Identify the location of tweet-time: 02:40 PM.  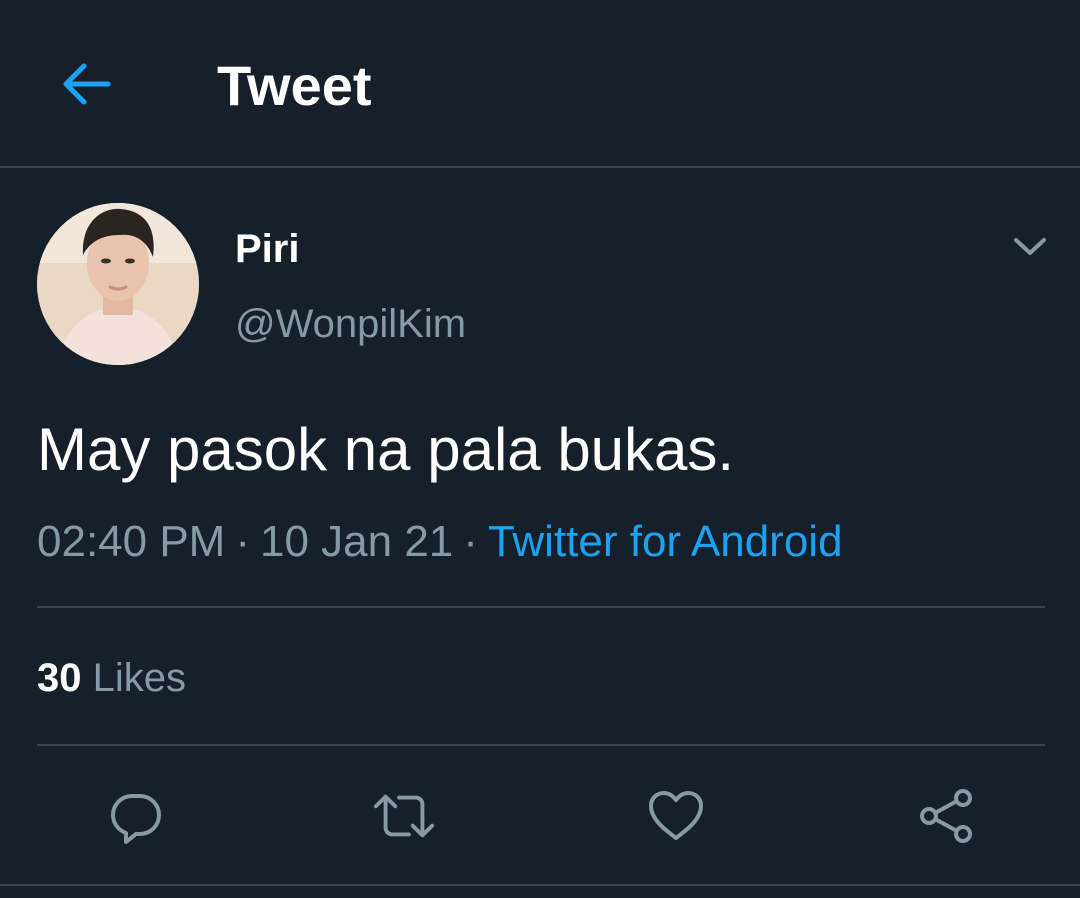
(131, 541).